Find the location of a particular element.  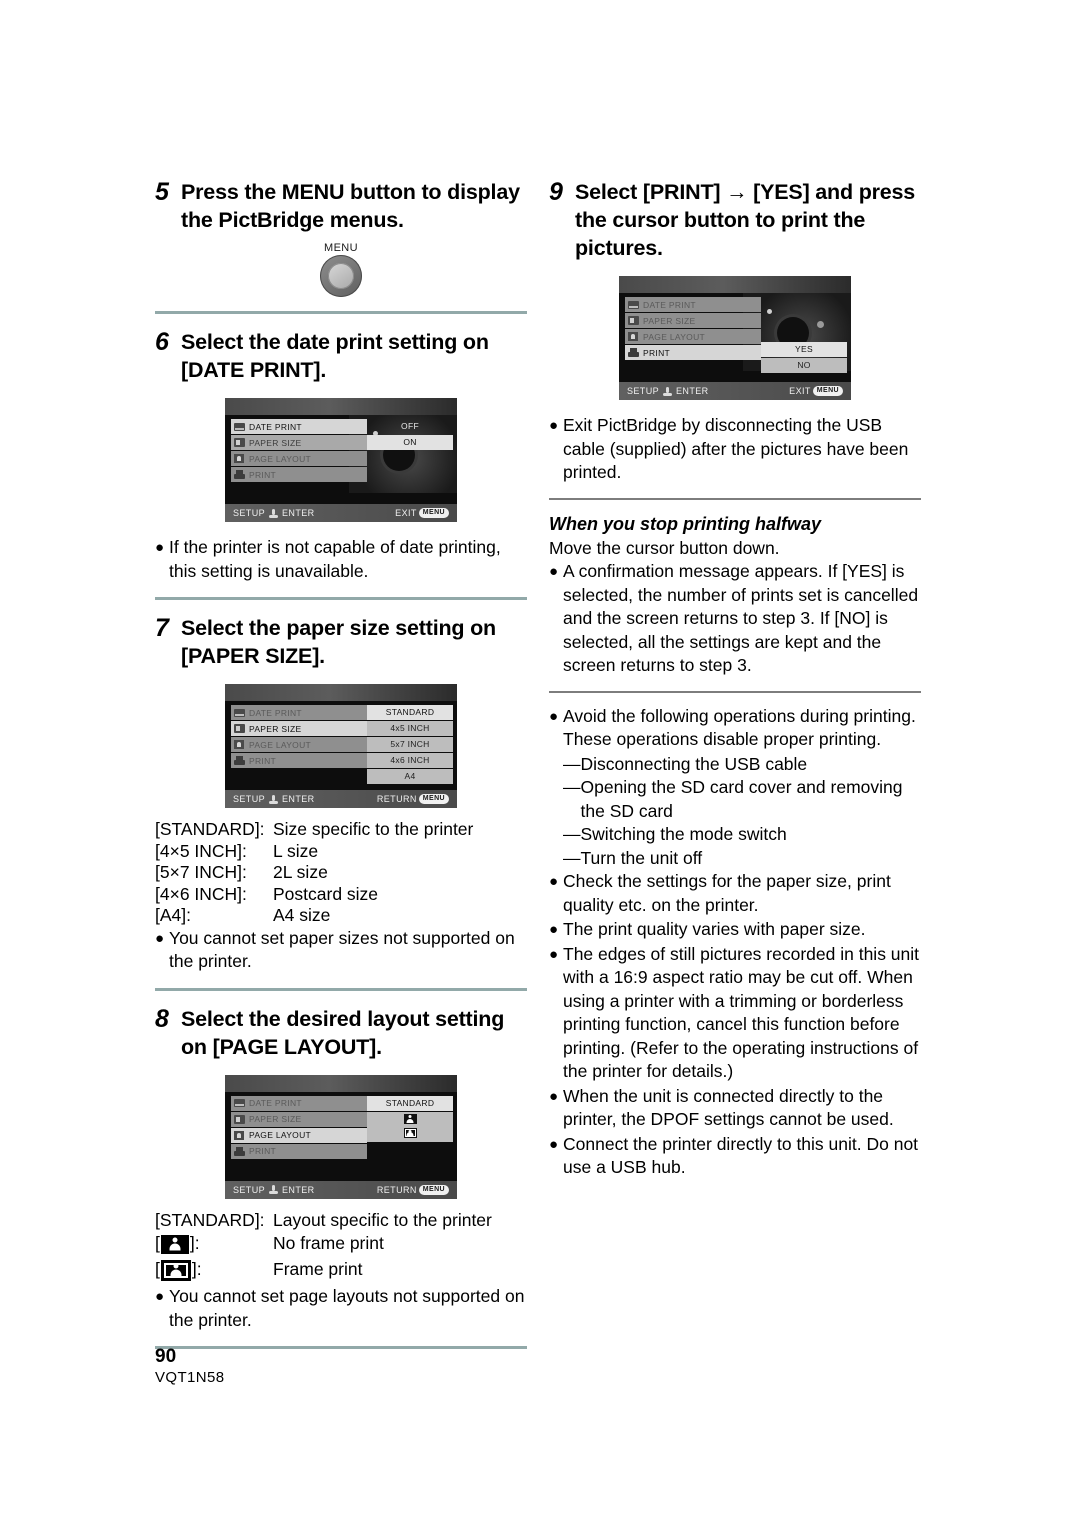

page-layout-frame-icon is located at coordinates (410, 1134).